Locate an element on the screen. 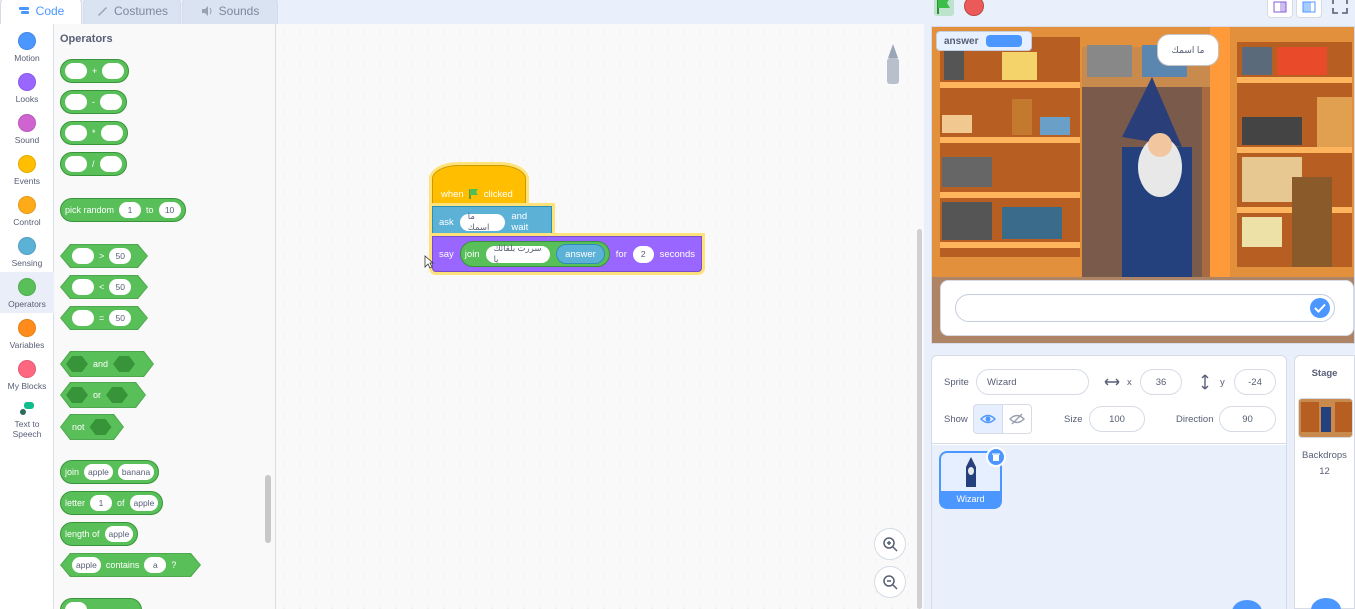 Image resolution: width=1355 pixels, height=609 pixels. length-word-input: apple is located at coordinates (119, 534).